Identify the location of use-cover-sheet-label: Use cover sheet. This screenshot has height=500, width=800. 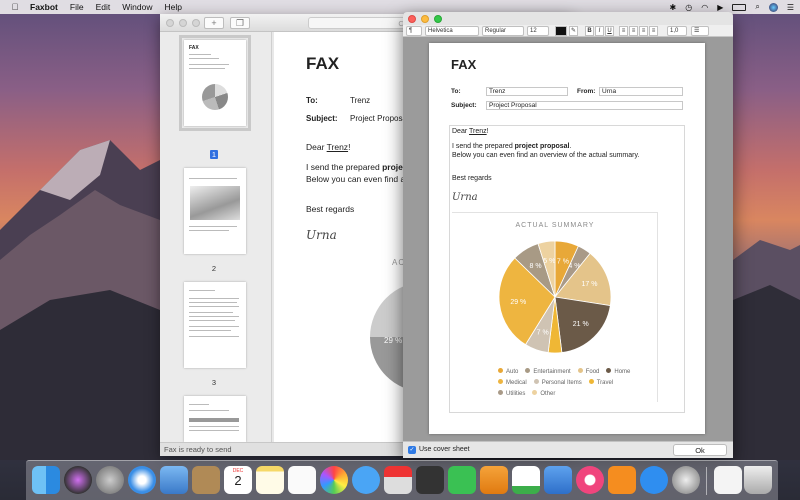
(444, 449).